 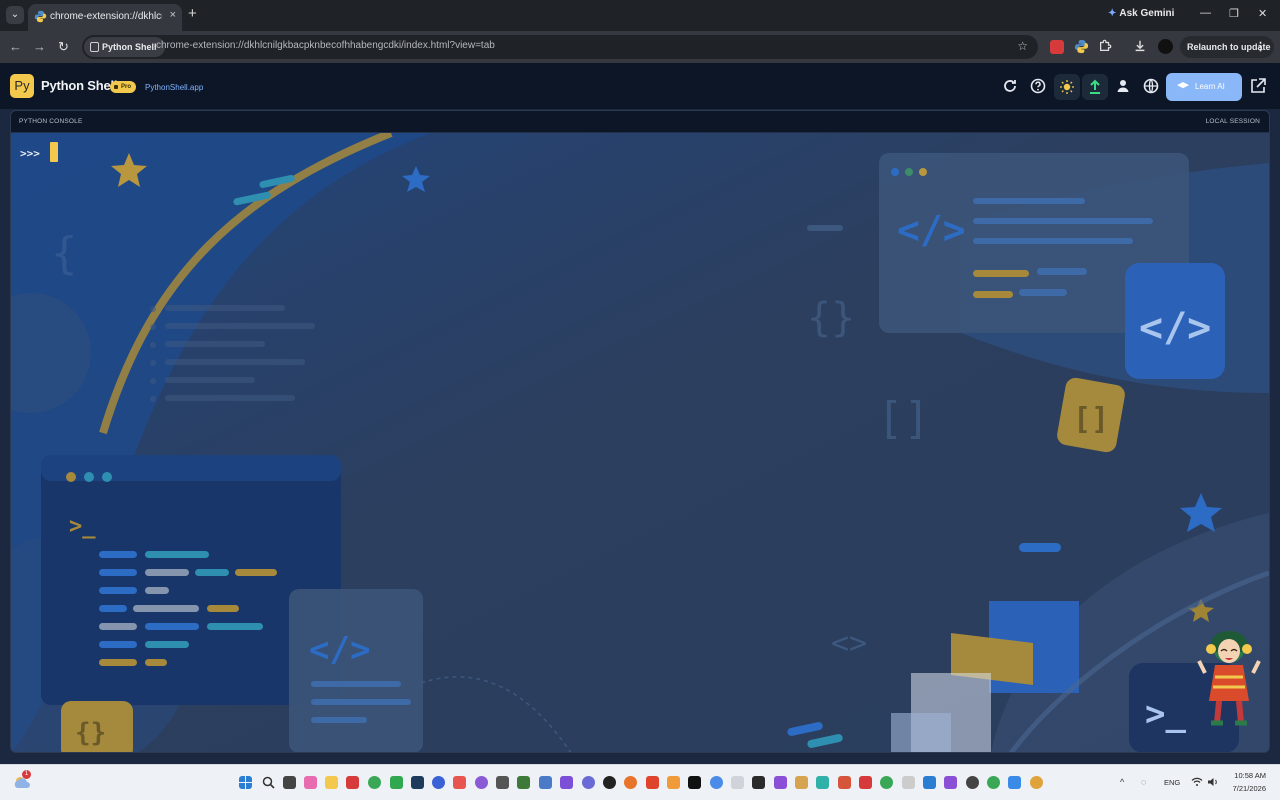 What do you see at coordinates (1227, 47) in the screenshot?
I see `relaunch-to-update-button: Relaunch to update ⋮` at bounding box center [1227, 47].